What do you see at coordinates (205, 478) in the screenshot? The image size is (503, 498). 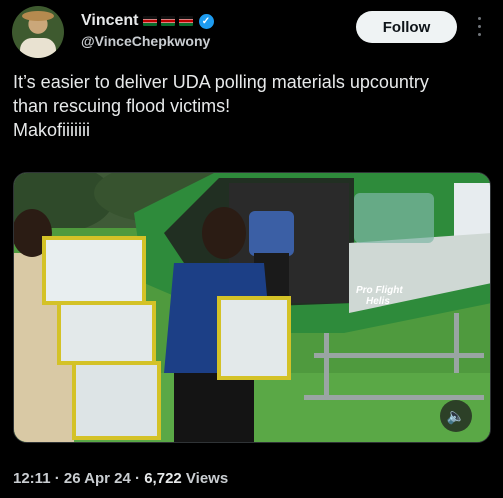 I see `views-label: Views` at bounding box center [205, 478].